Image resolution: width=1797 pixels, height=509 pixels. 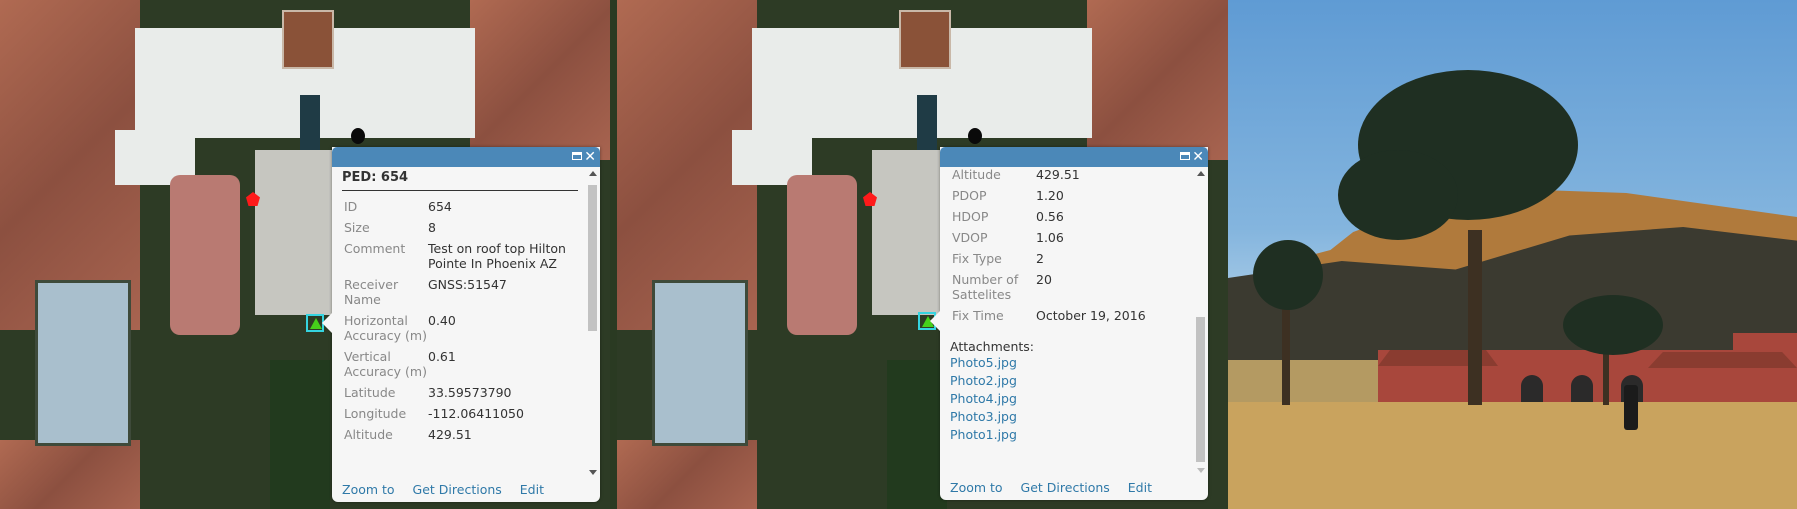 I want to click on attribute-value: -112.06411050, so click(x=476, y=413).